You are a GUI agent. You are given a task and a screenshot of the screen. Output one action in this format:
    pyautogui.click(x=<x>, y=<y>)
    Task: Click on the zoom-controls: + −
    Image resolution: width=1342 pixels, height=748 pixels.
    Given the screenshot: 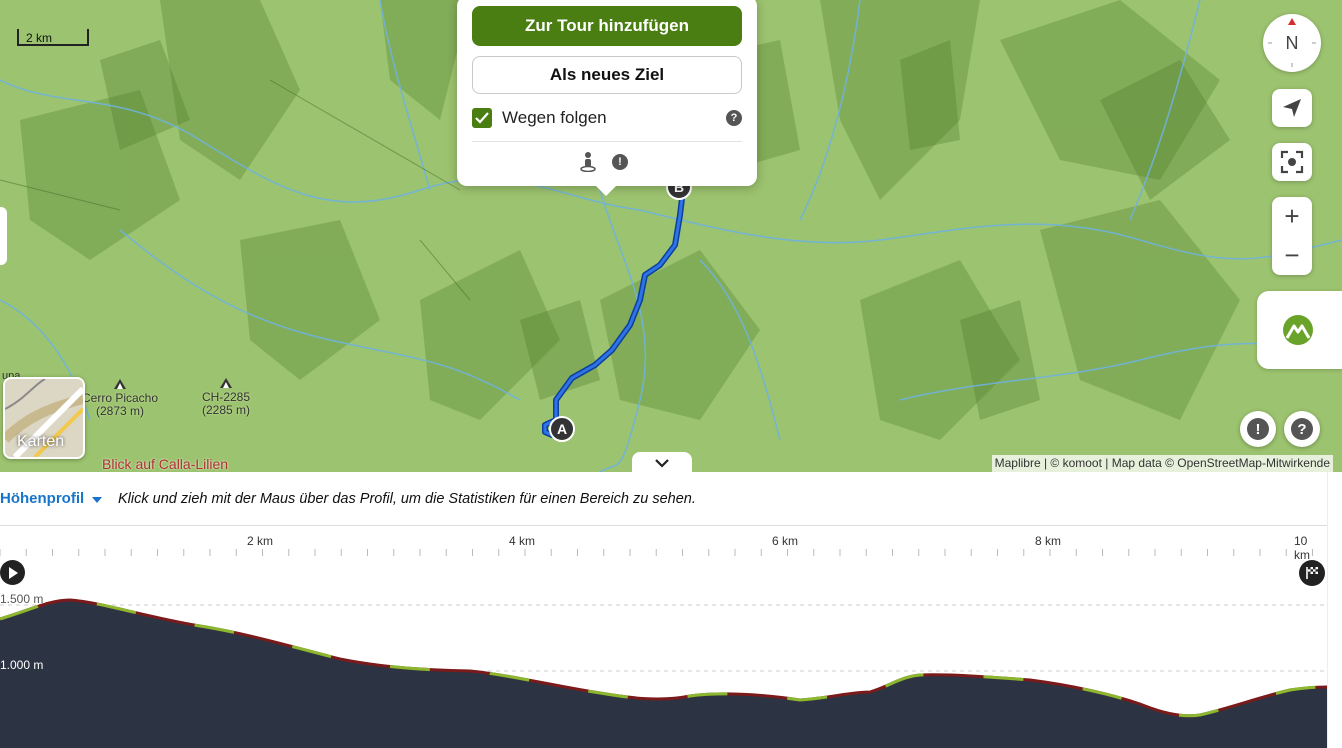 What is the action you would take?
    pyautogui.click(x=1292, y=236)
    